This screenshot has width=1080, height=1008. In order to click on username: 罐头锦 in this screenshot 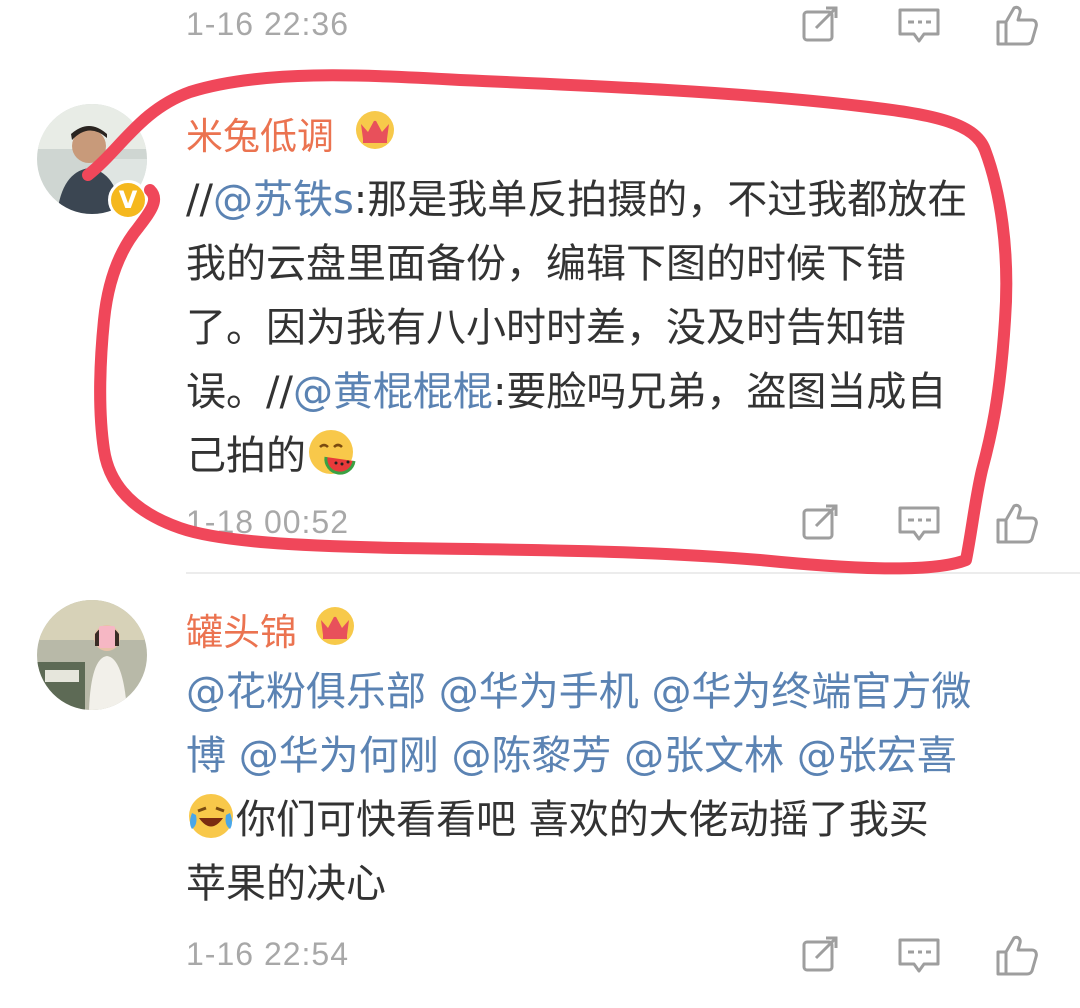, I will do `click(241, 629)`.